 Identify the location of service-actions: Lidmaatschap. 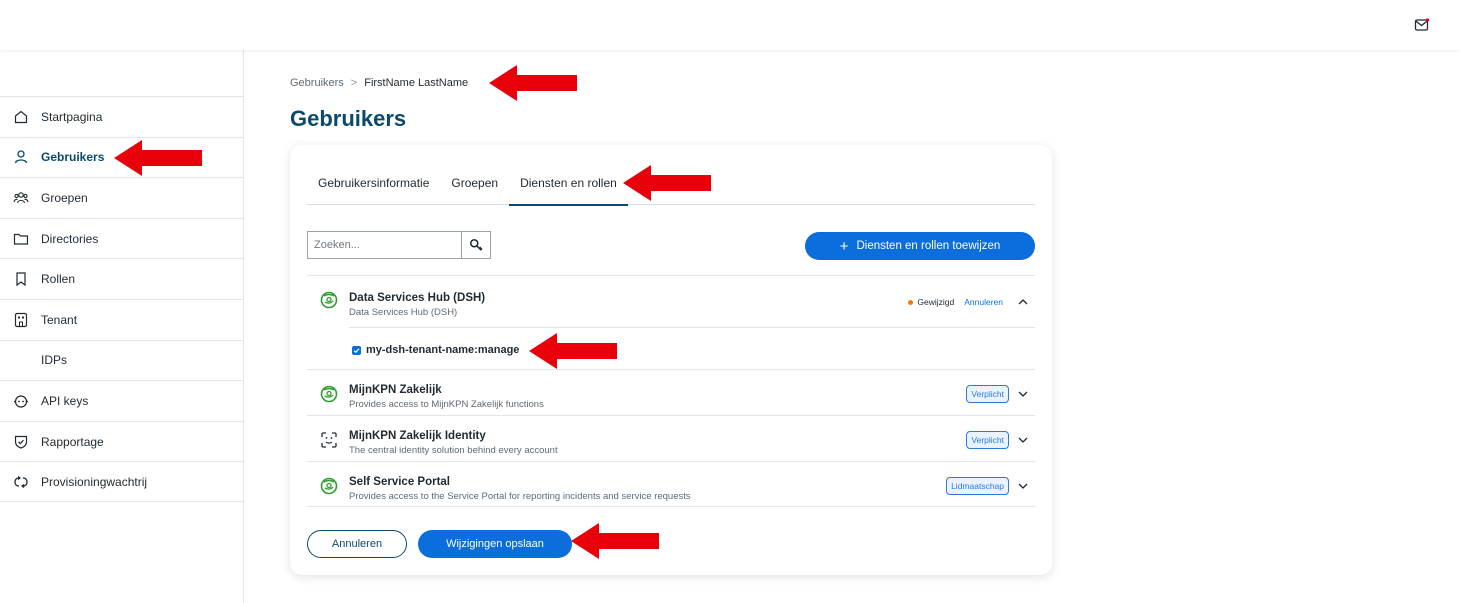
(987, 486).